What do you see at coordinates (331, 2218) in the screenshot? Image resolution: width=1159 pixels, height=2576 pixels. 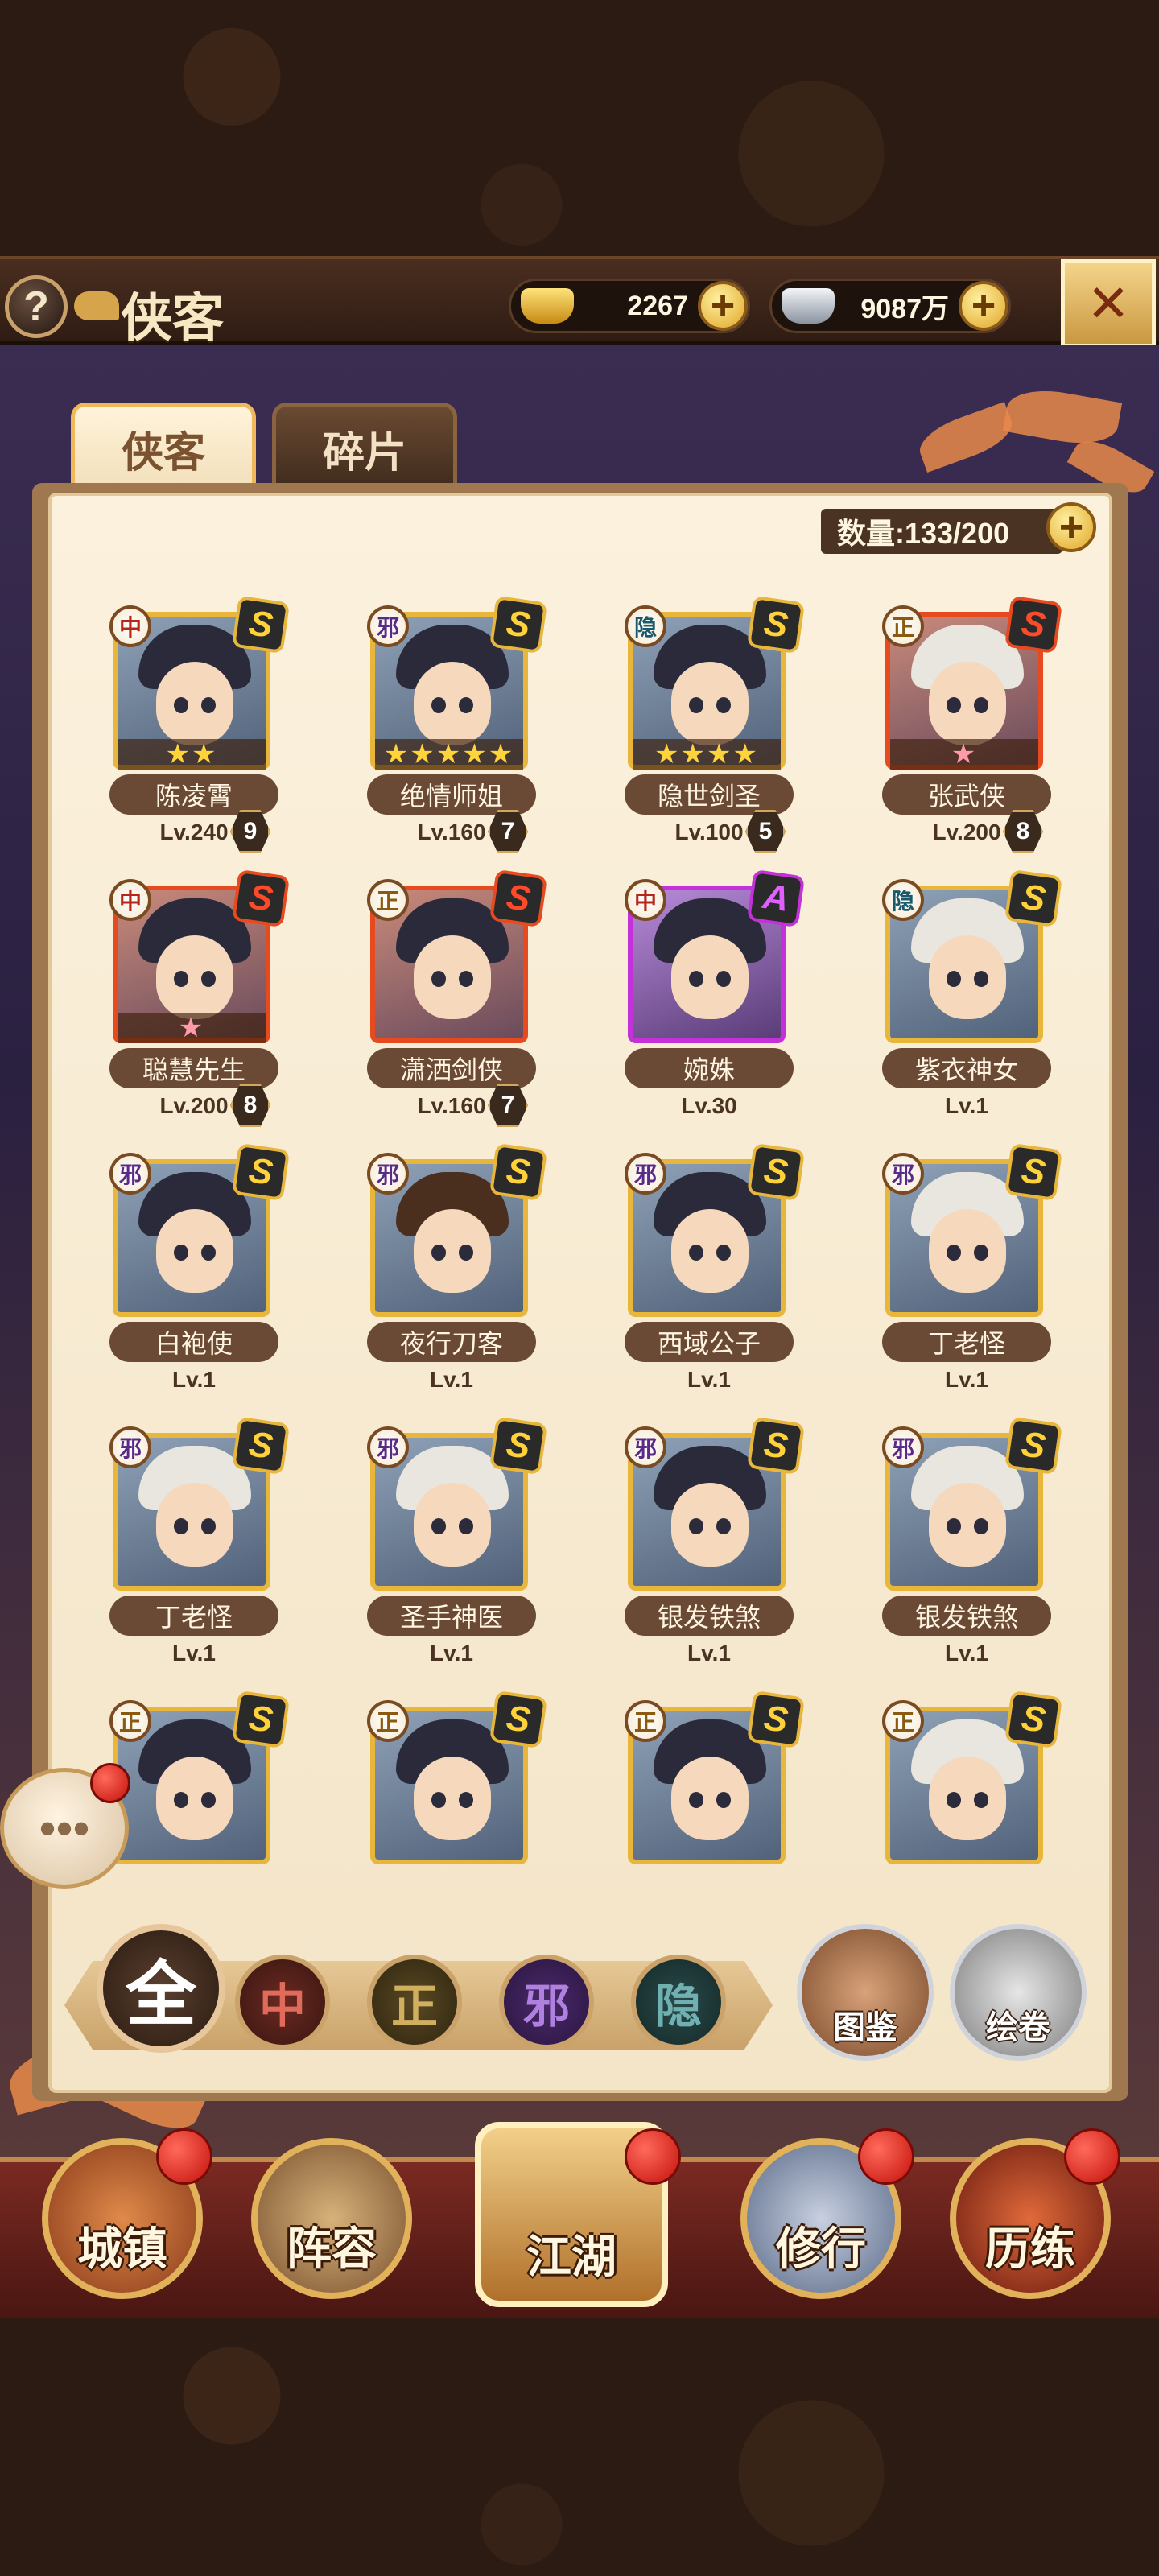 I see `nav-lineup: 阵容` at bounding box center [331, 2218].